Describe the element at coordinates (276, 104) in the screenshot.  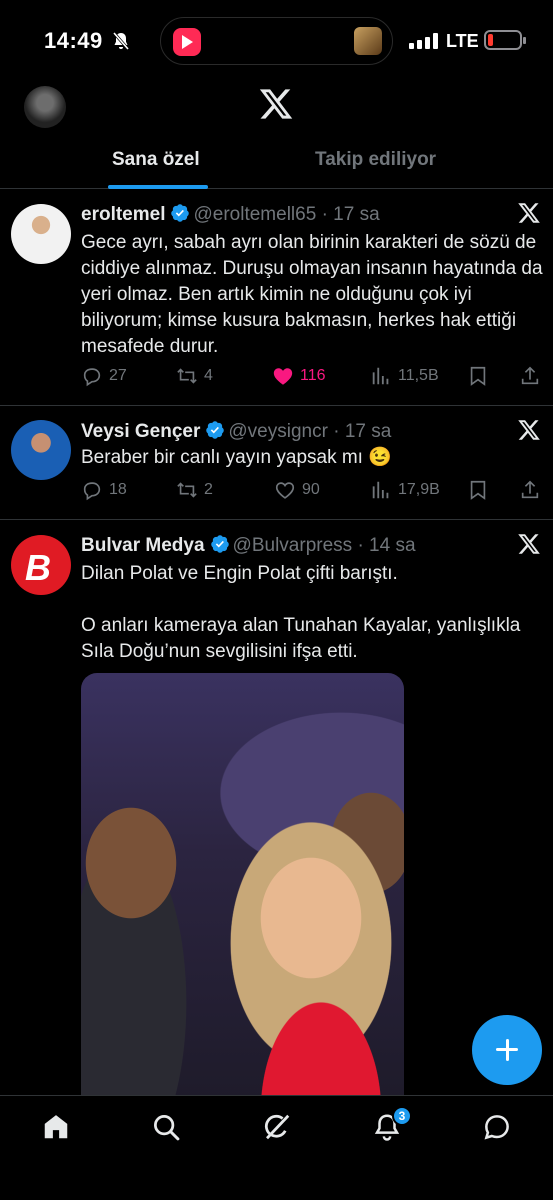
I see `x-logo-icon` at that location.